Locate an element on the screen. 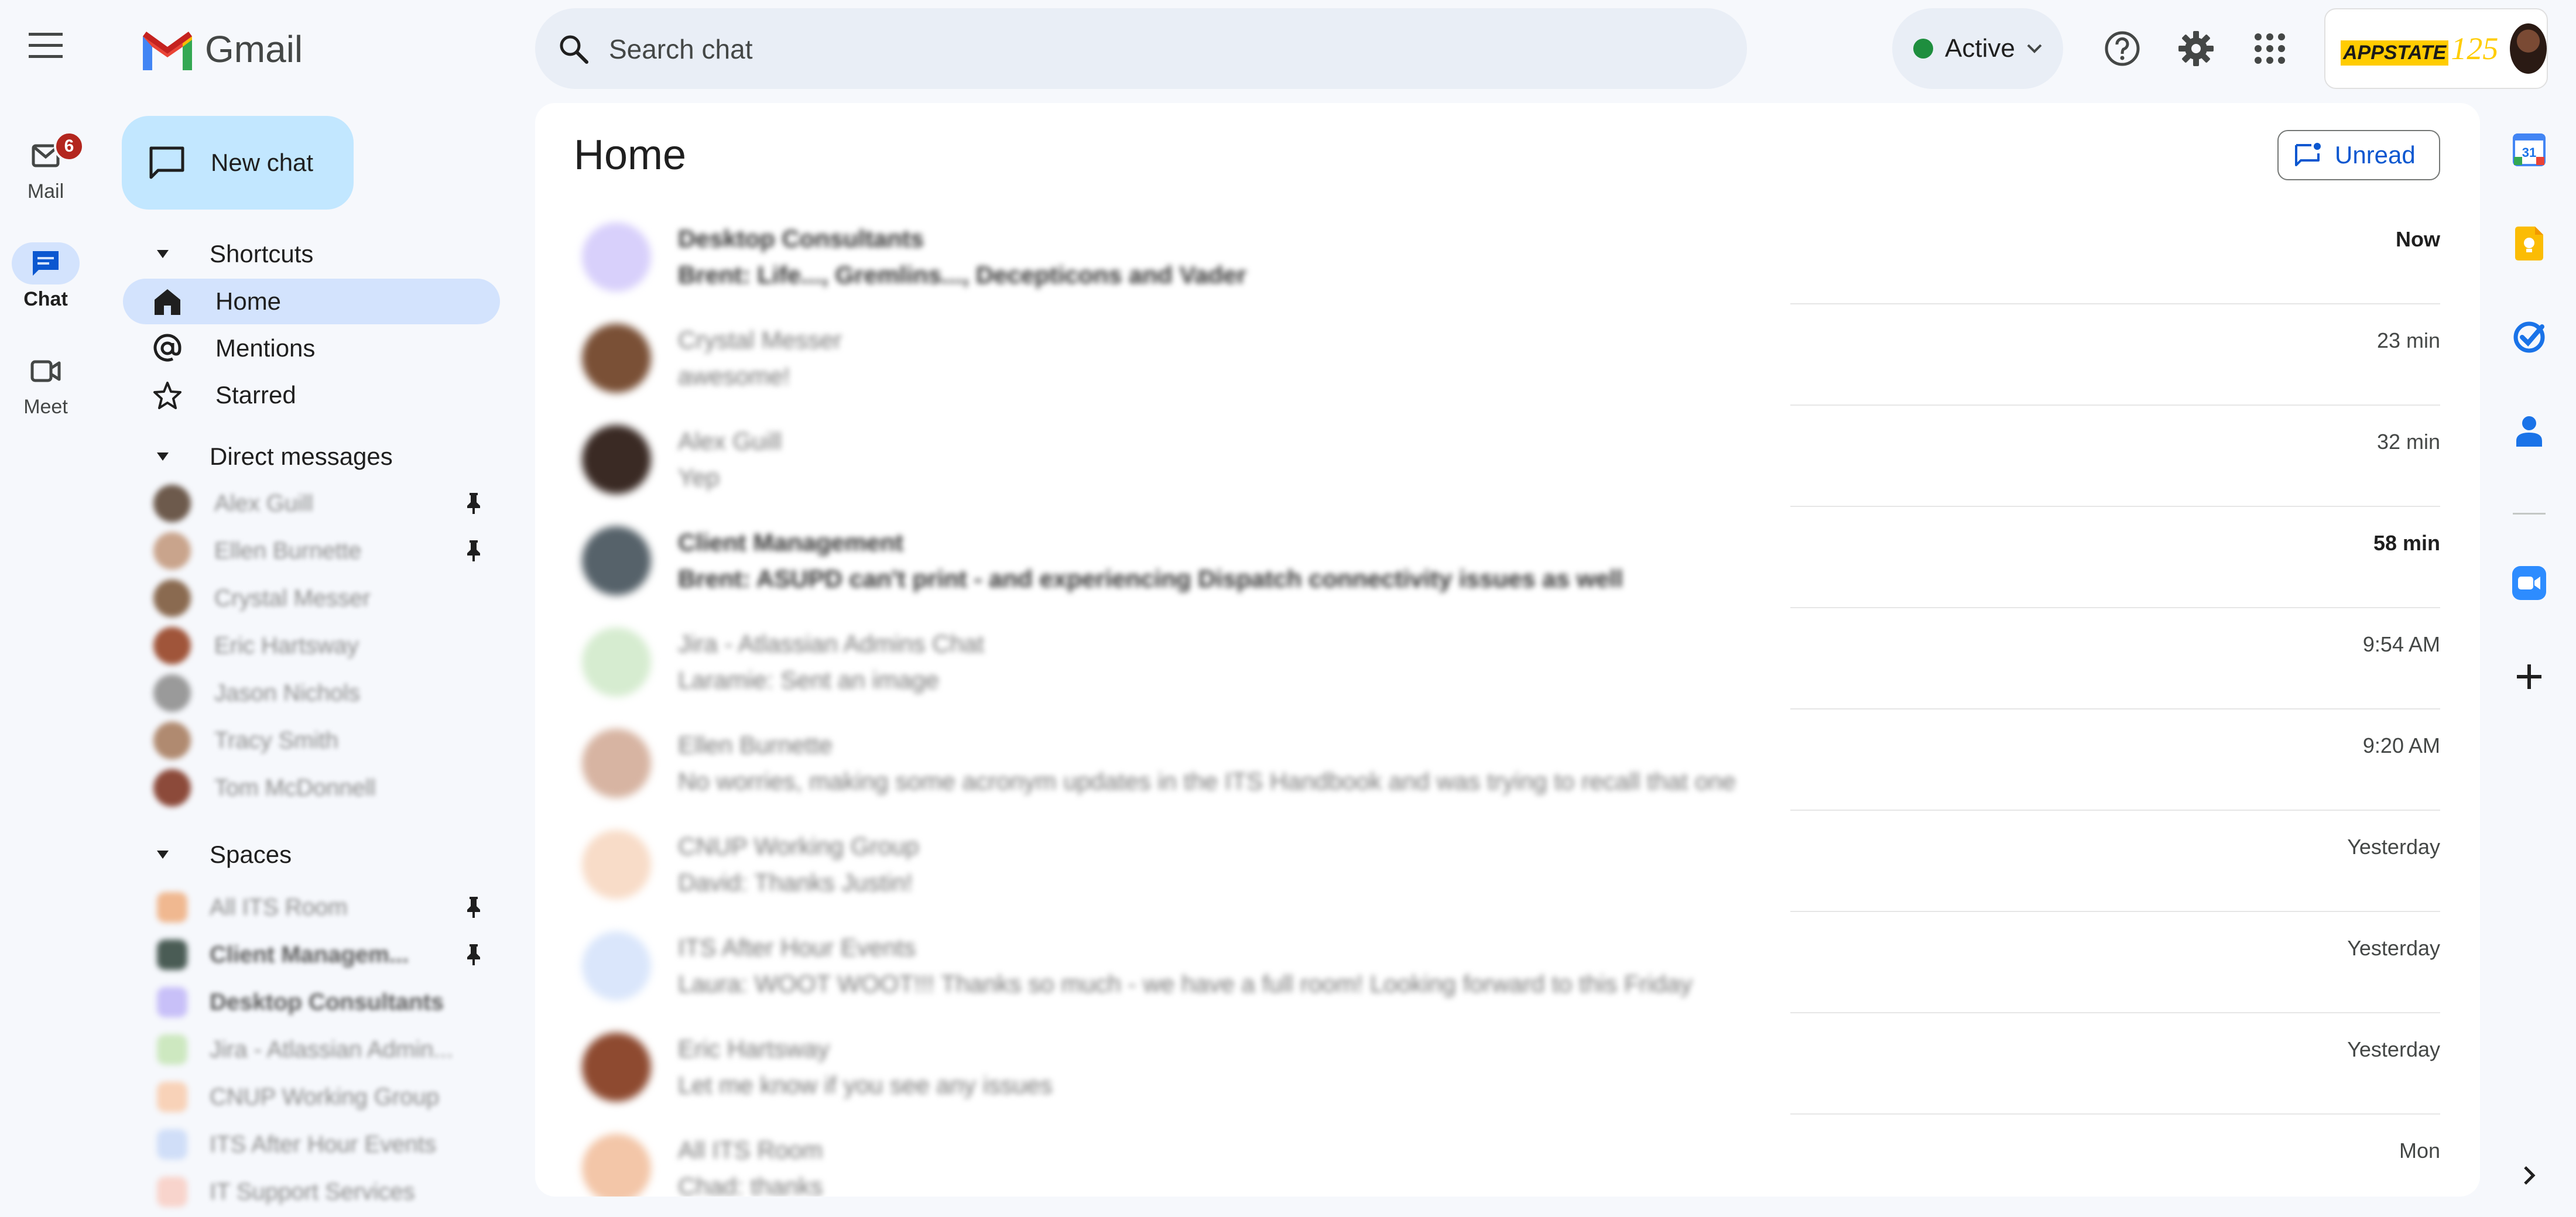 This screenshot has height=1217, width=2576. dm-name: Crystal Messer is located at coordinates (292, 598).